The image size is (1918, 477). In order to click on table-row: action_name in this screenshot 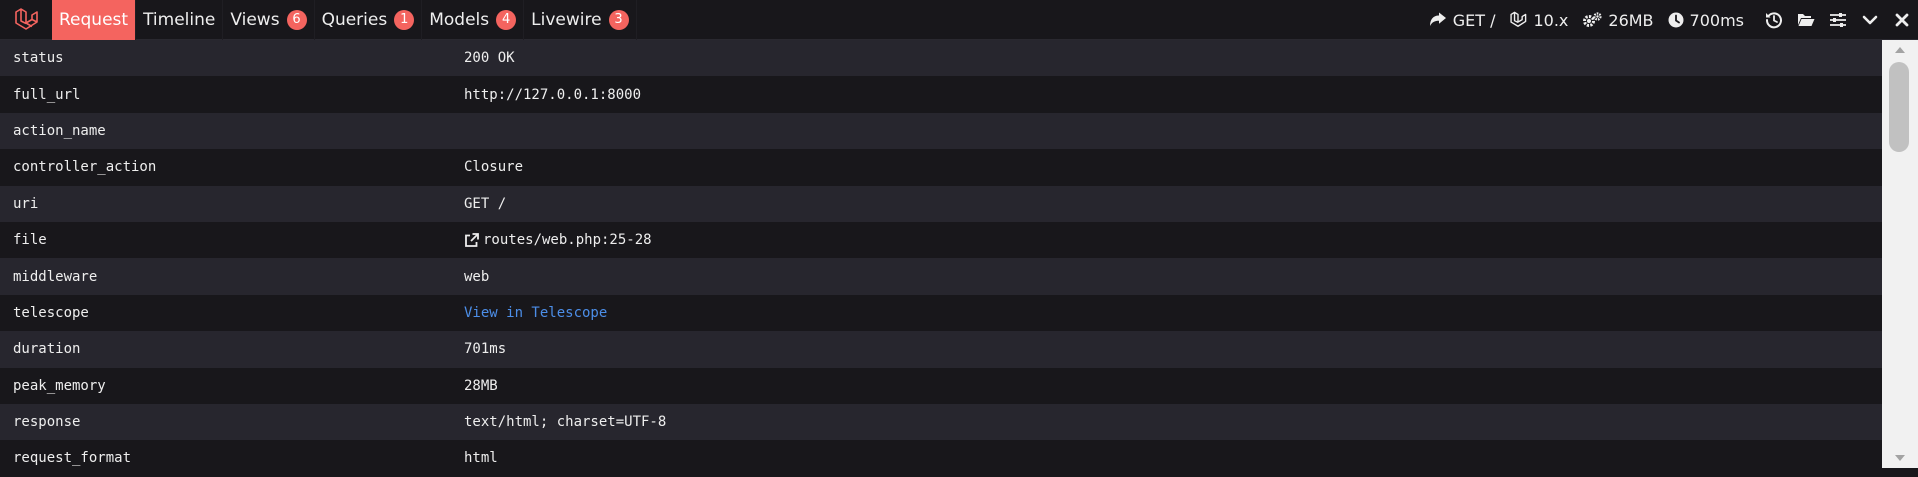, I will do `click(941, 131)`.